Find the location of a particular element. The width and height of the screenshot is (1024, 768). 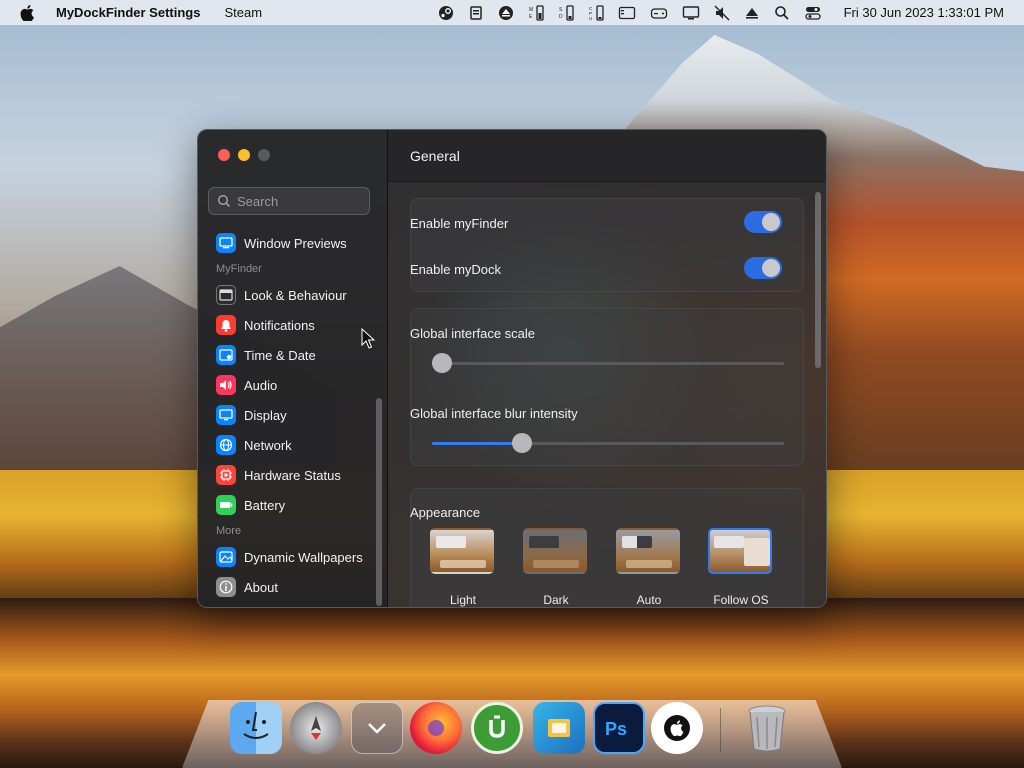

main-scrollbar is located at coordinates (818, 280).